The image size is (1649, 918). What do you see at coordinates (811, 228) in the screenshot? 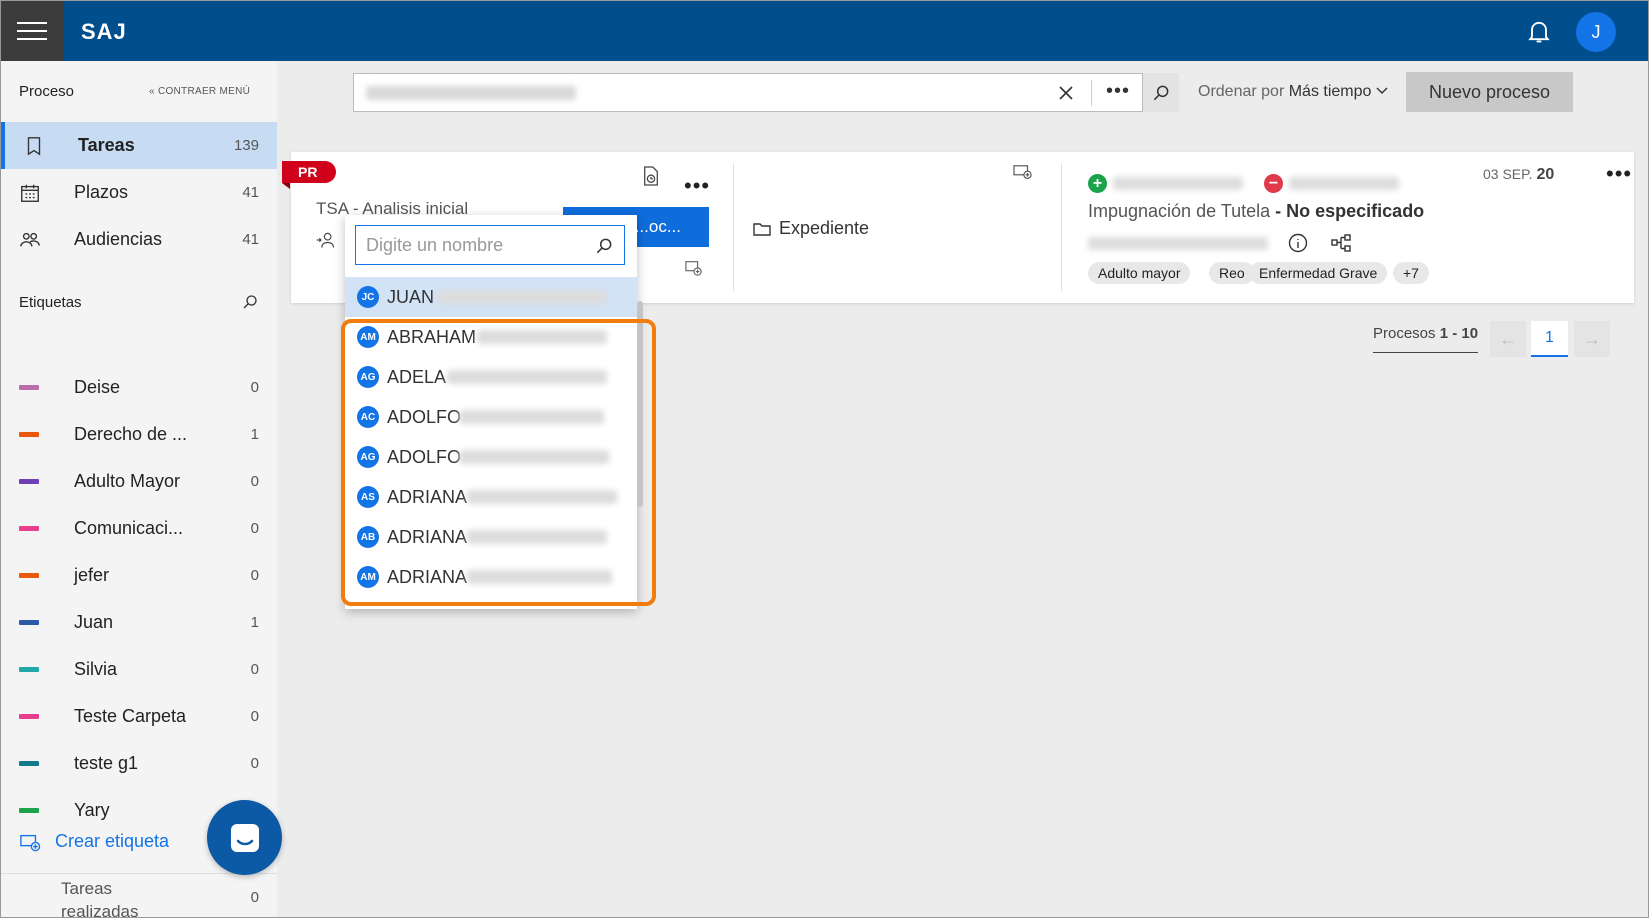
I see `expediente-link: Expediente` at bounding box center [811, 228].